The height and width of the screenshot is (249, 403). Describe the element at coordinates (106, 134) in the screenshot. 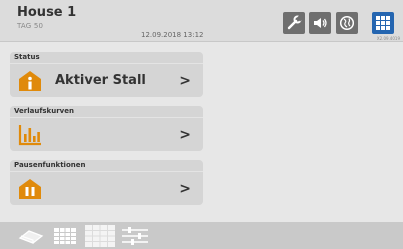

I see `history-curves-row: >` at that location.